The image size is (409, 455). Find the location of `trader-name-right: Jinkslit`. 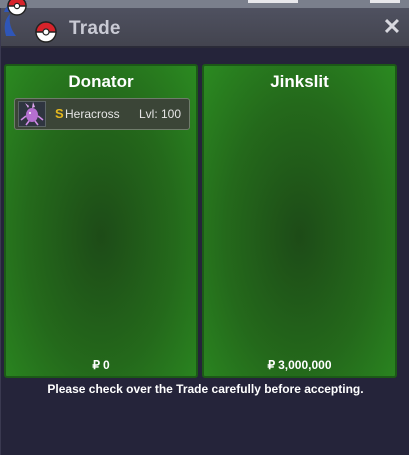

trader-name-right: Jinkslit is located at coordinates (299, 81).